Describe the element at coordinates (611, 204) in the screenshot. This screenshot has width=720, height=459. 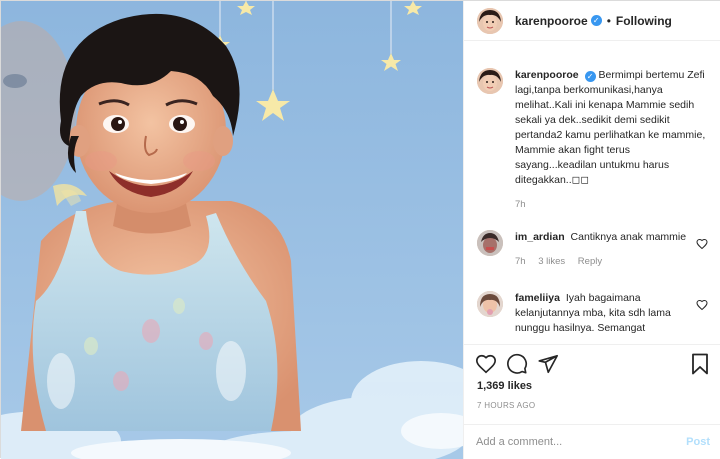
I see `caption-meta: 7h` at that location.